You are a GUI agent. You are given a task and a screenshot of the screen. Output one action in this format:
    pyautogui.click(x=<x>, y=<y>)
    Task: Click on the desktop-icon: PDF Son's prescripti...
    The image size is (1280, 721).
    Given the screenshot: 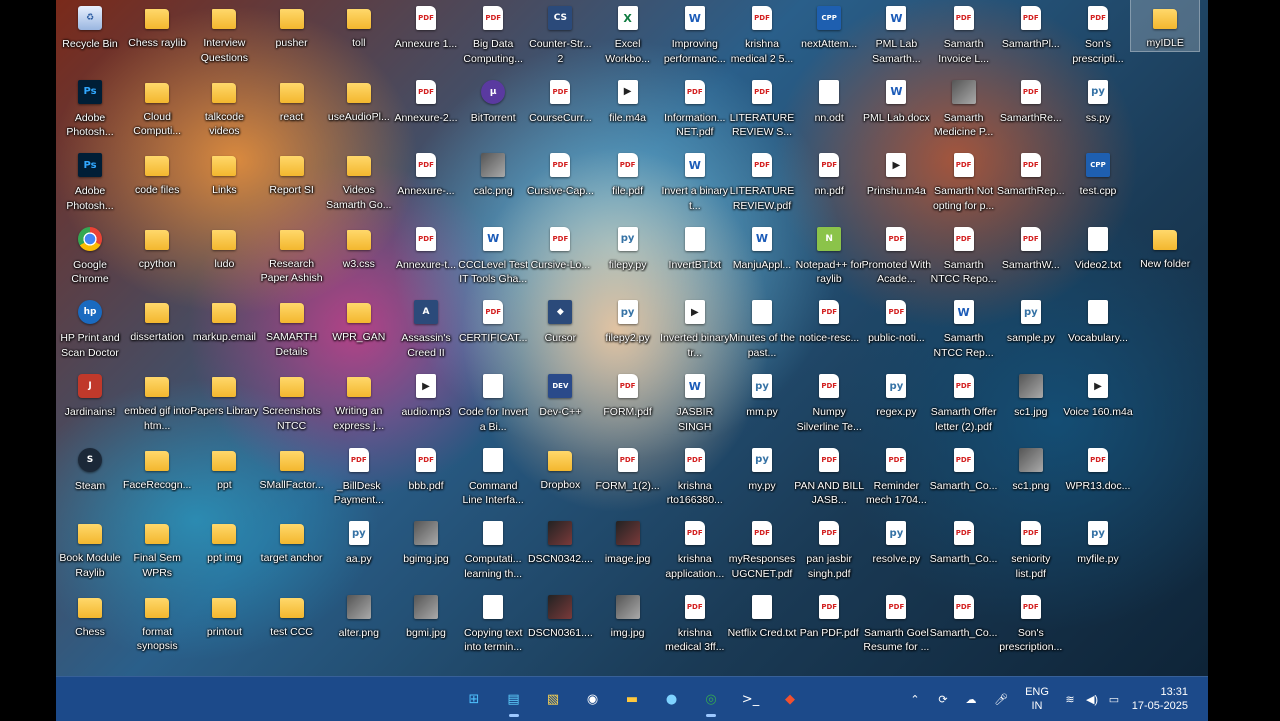 What is the action you would take?
    pyautogui.click(x=1098, y=33)
    